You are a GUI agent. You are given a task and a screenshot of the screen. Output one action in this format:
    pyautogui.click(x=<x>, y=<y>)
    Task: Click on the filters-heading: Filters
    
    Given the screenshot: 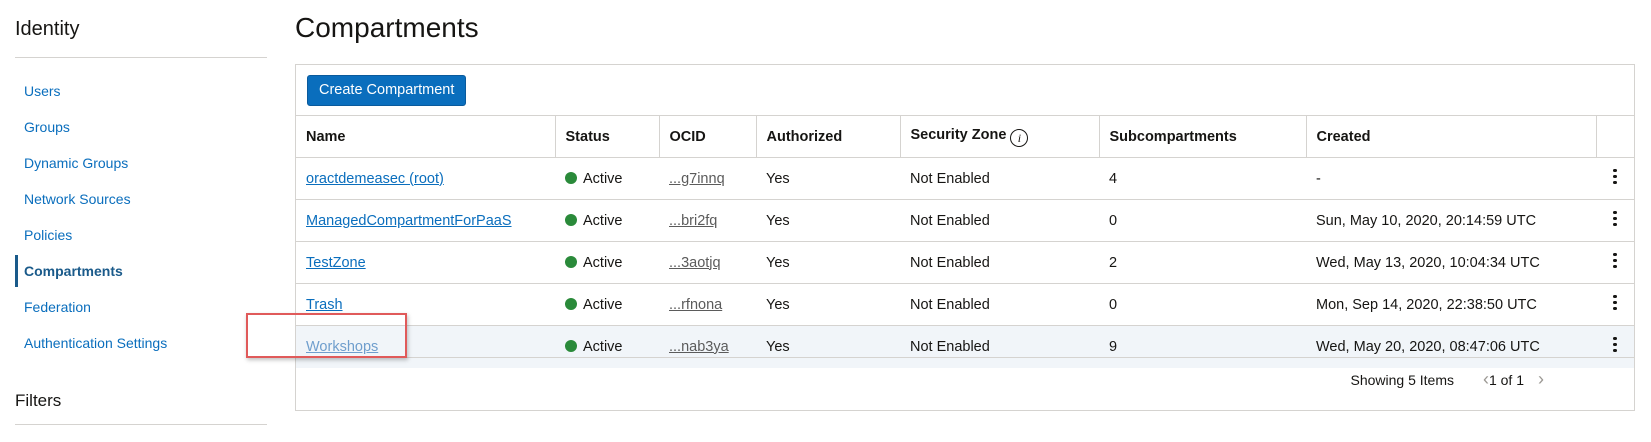 What is the action you would take?
    pyautogui.click(x=38, y=400)
    